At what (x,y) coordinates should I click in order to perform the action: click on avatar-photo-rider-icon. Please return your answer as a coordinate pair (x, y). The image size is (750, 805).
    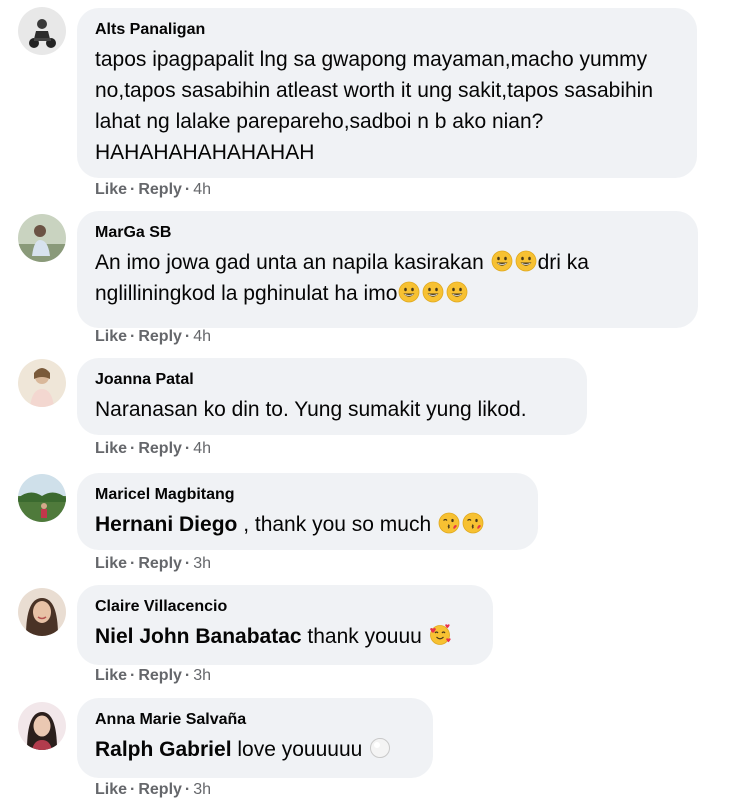
    Looking at the image, I should click on (42, 31).